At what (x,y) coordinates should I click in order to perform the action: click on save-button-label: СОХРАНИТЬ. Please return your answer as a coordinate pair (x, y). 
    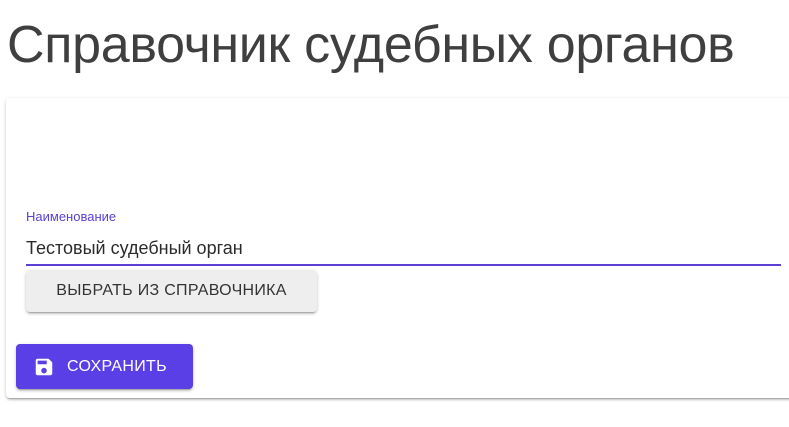
    Looking at the image, I should click on (117, 366).